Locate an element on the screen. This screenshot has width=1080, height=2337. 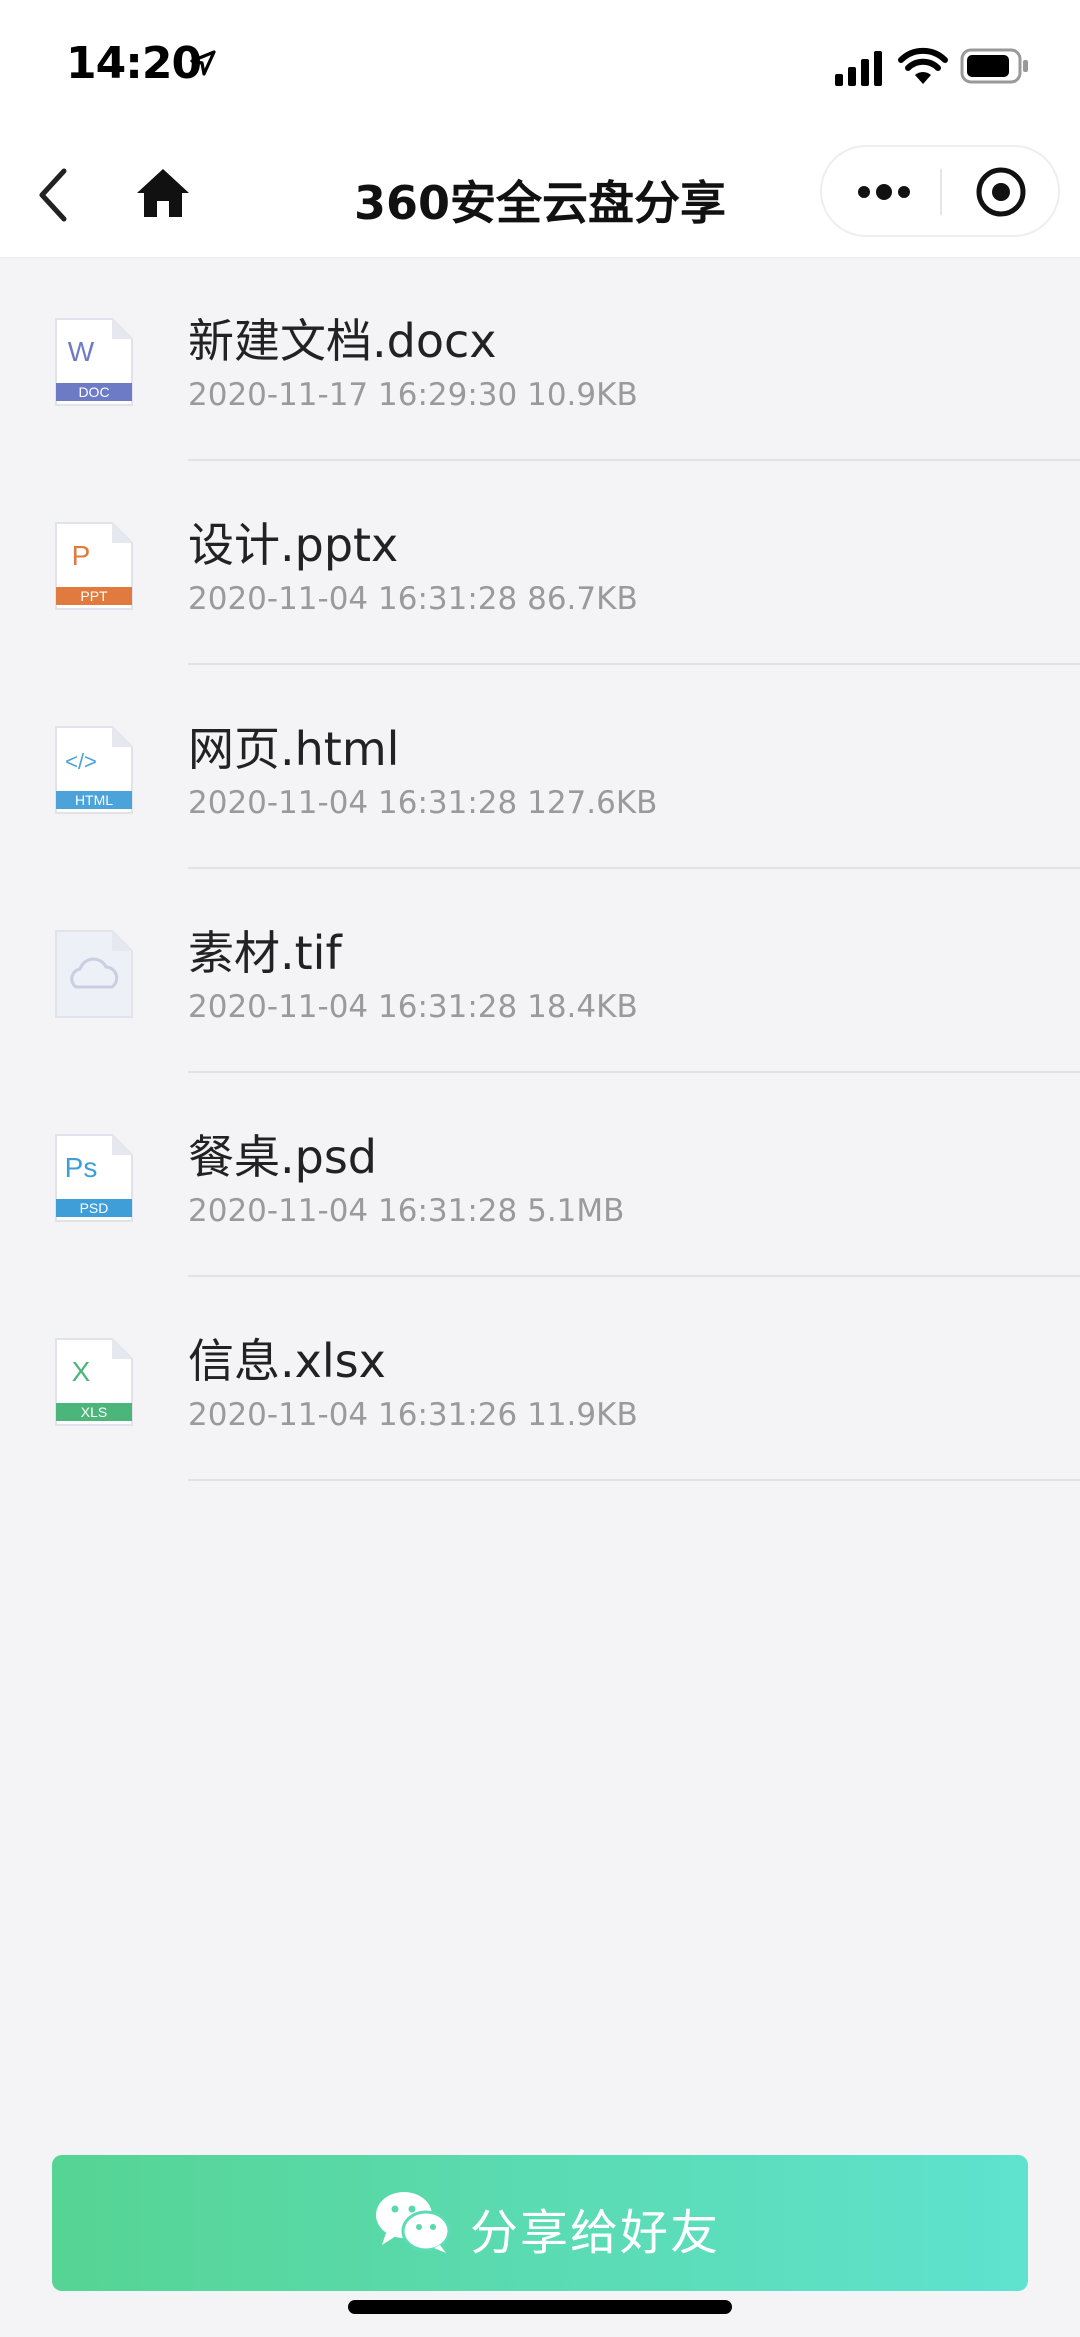
file-meta: 2020-11-04 16:31:28 5.1MB is located at coordinates (406, 1211).